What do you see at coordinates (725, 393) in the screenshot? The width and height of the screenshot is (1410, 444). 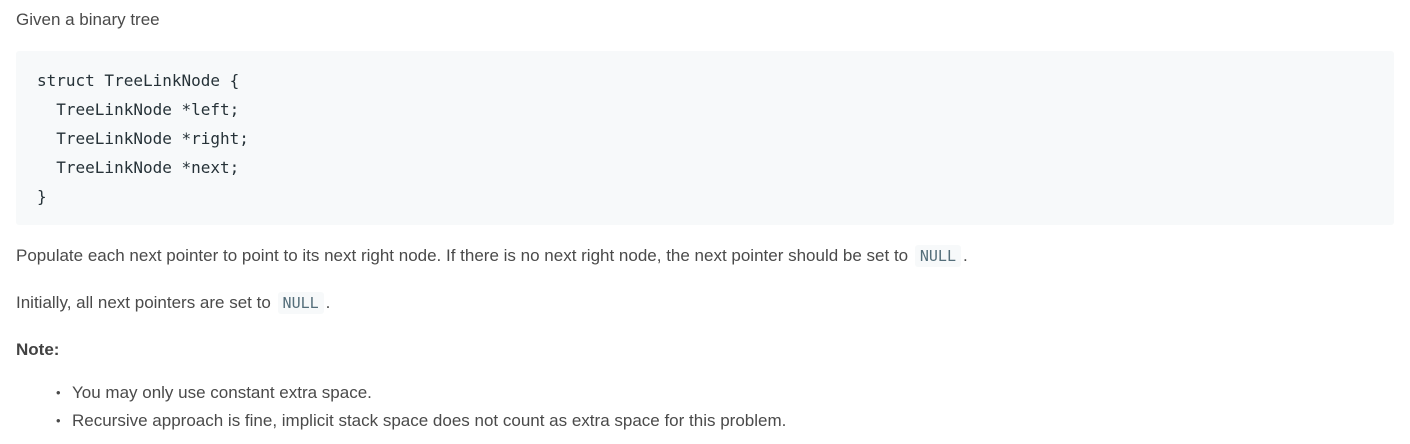 I see `list-item: You may only use constant extra space.` at bounding box center [725, 393].